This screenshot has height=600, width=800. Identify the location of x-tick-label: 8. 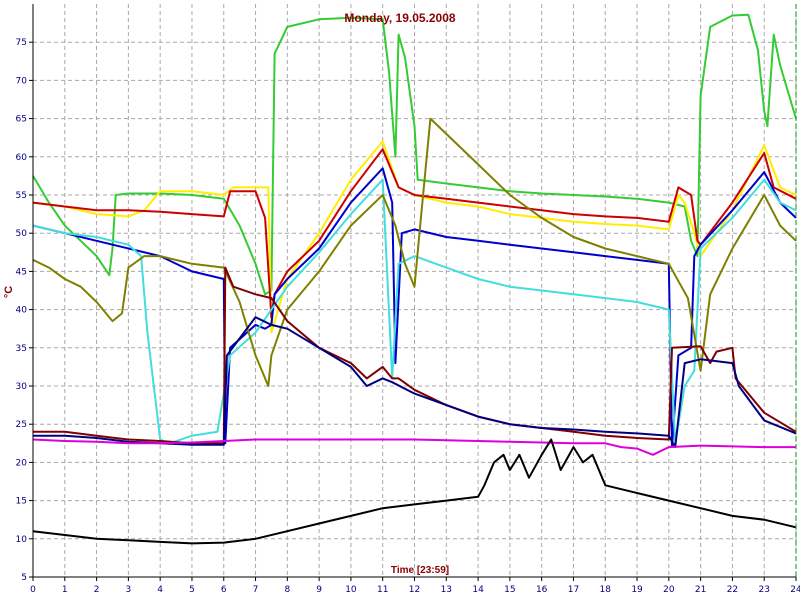
(287, 590).